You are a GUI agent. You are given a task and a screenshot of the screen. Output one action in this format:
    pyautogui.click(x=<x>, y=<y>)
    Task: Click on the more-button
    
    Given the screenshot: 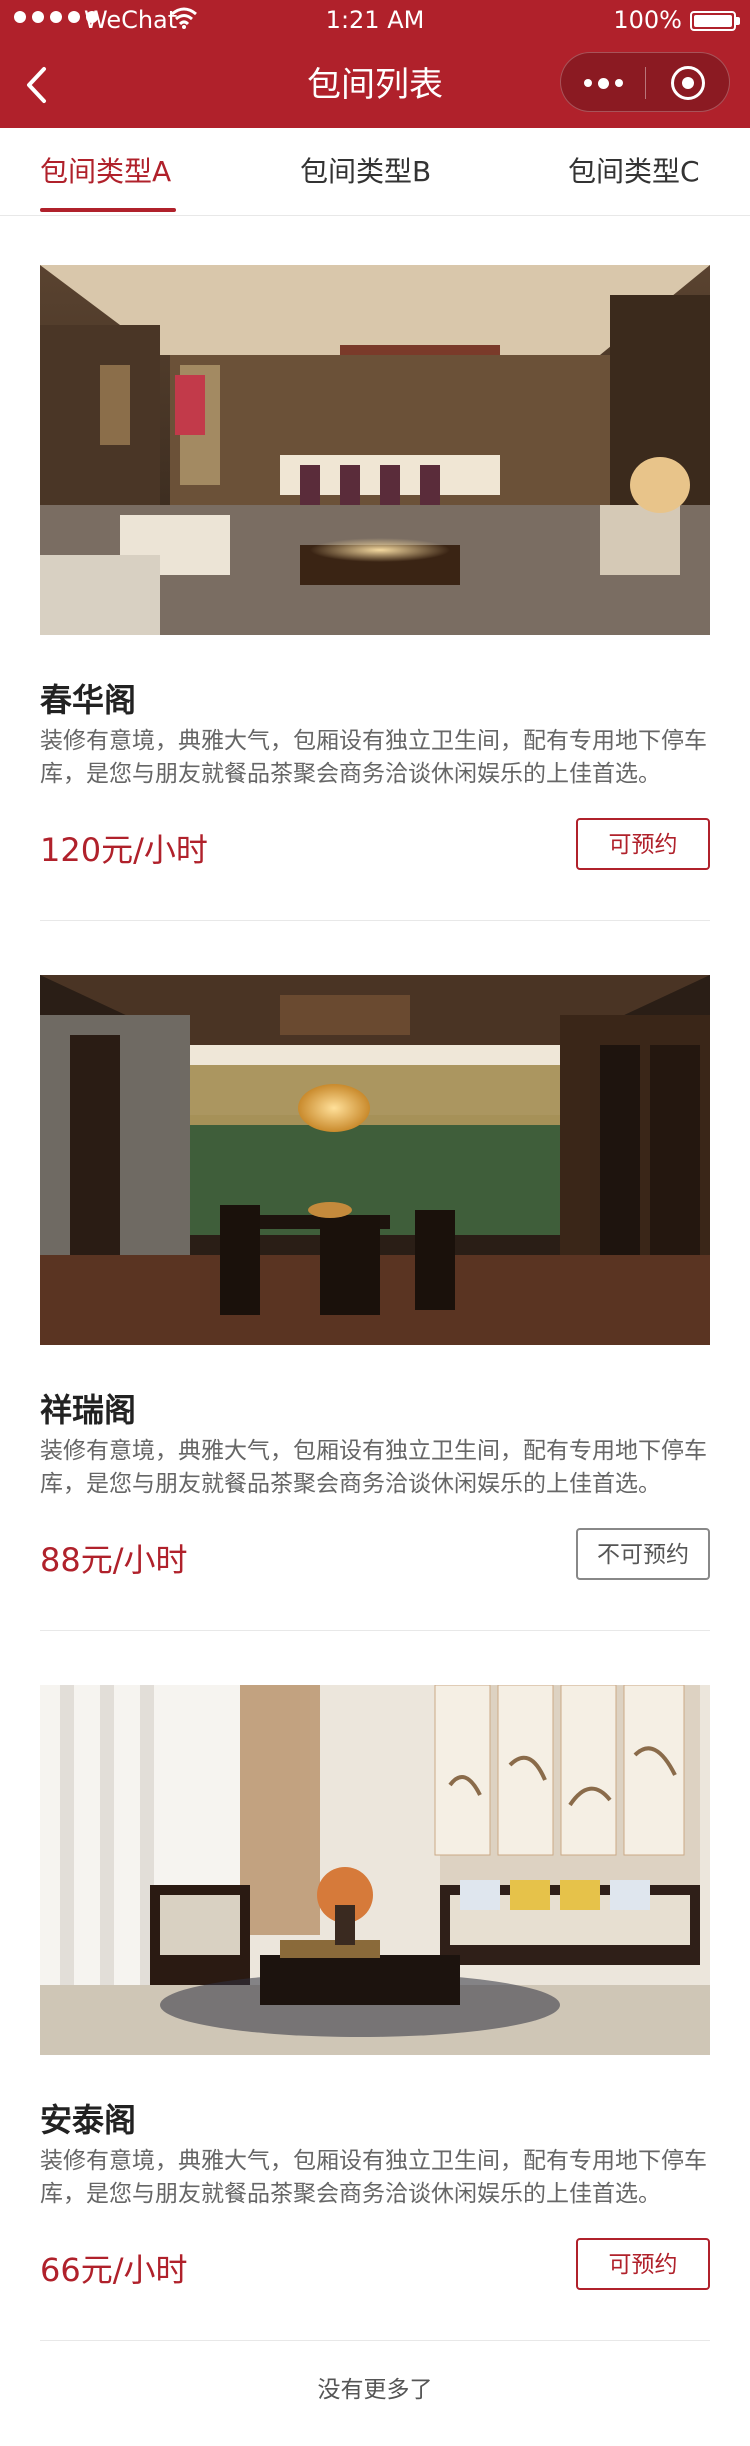 What is the action you would take?
    pyautogui.click(x=603, y=83)
    